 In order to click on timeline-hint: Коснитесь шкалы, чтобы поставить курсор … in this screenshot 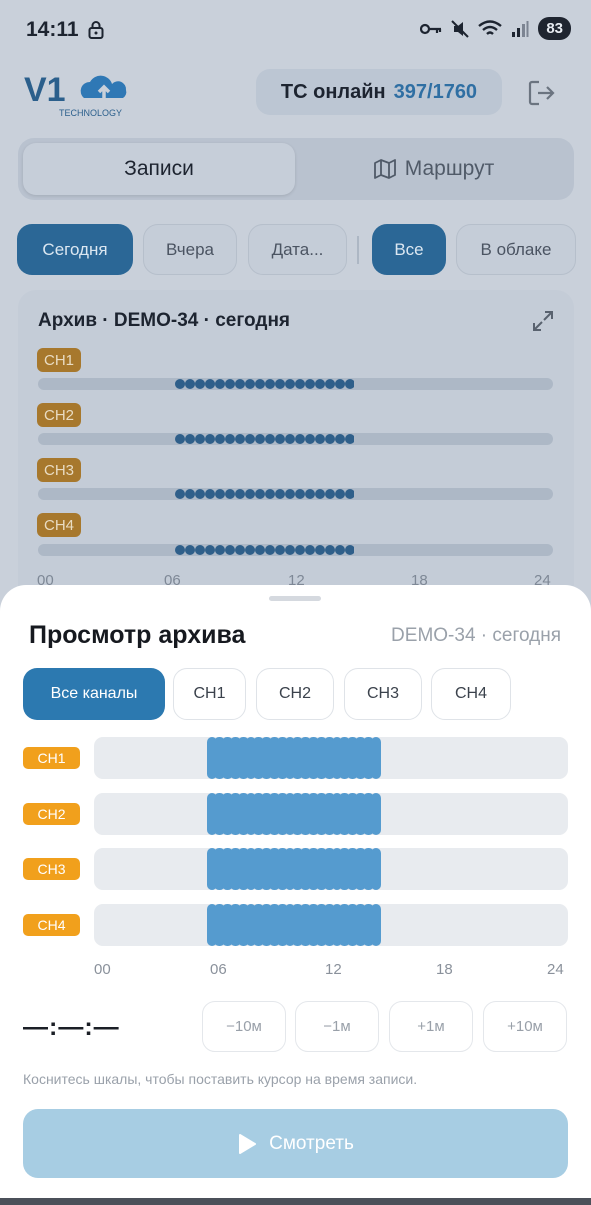, I will do `click(220, 1079)`.